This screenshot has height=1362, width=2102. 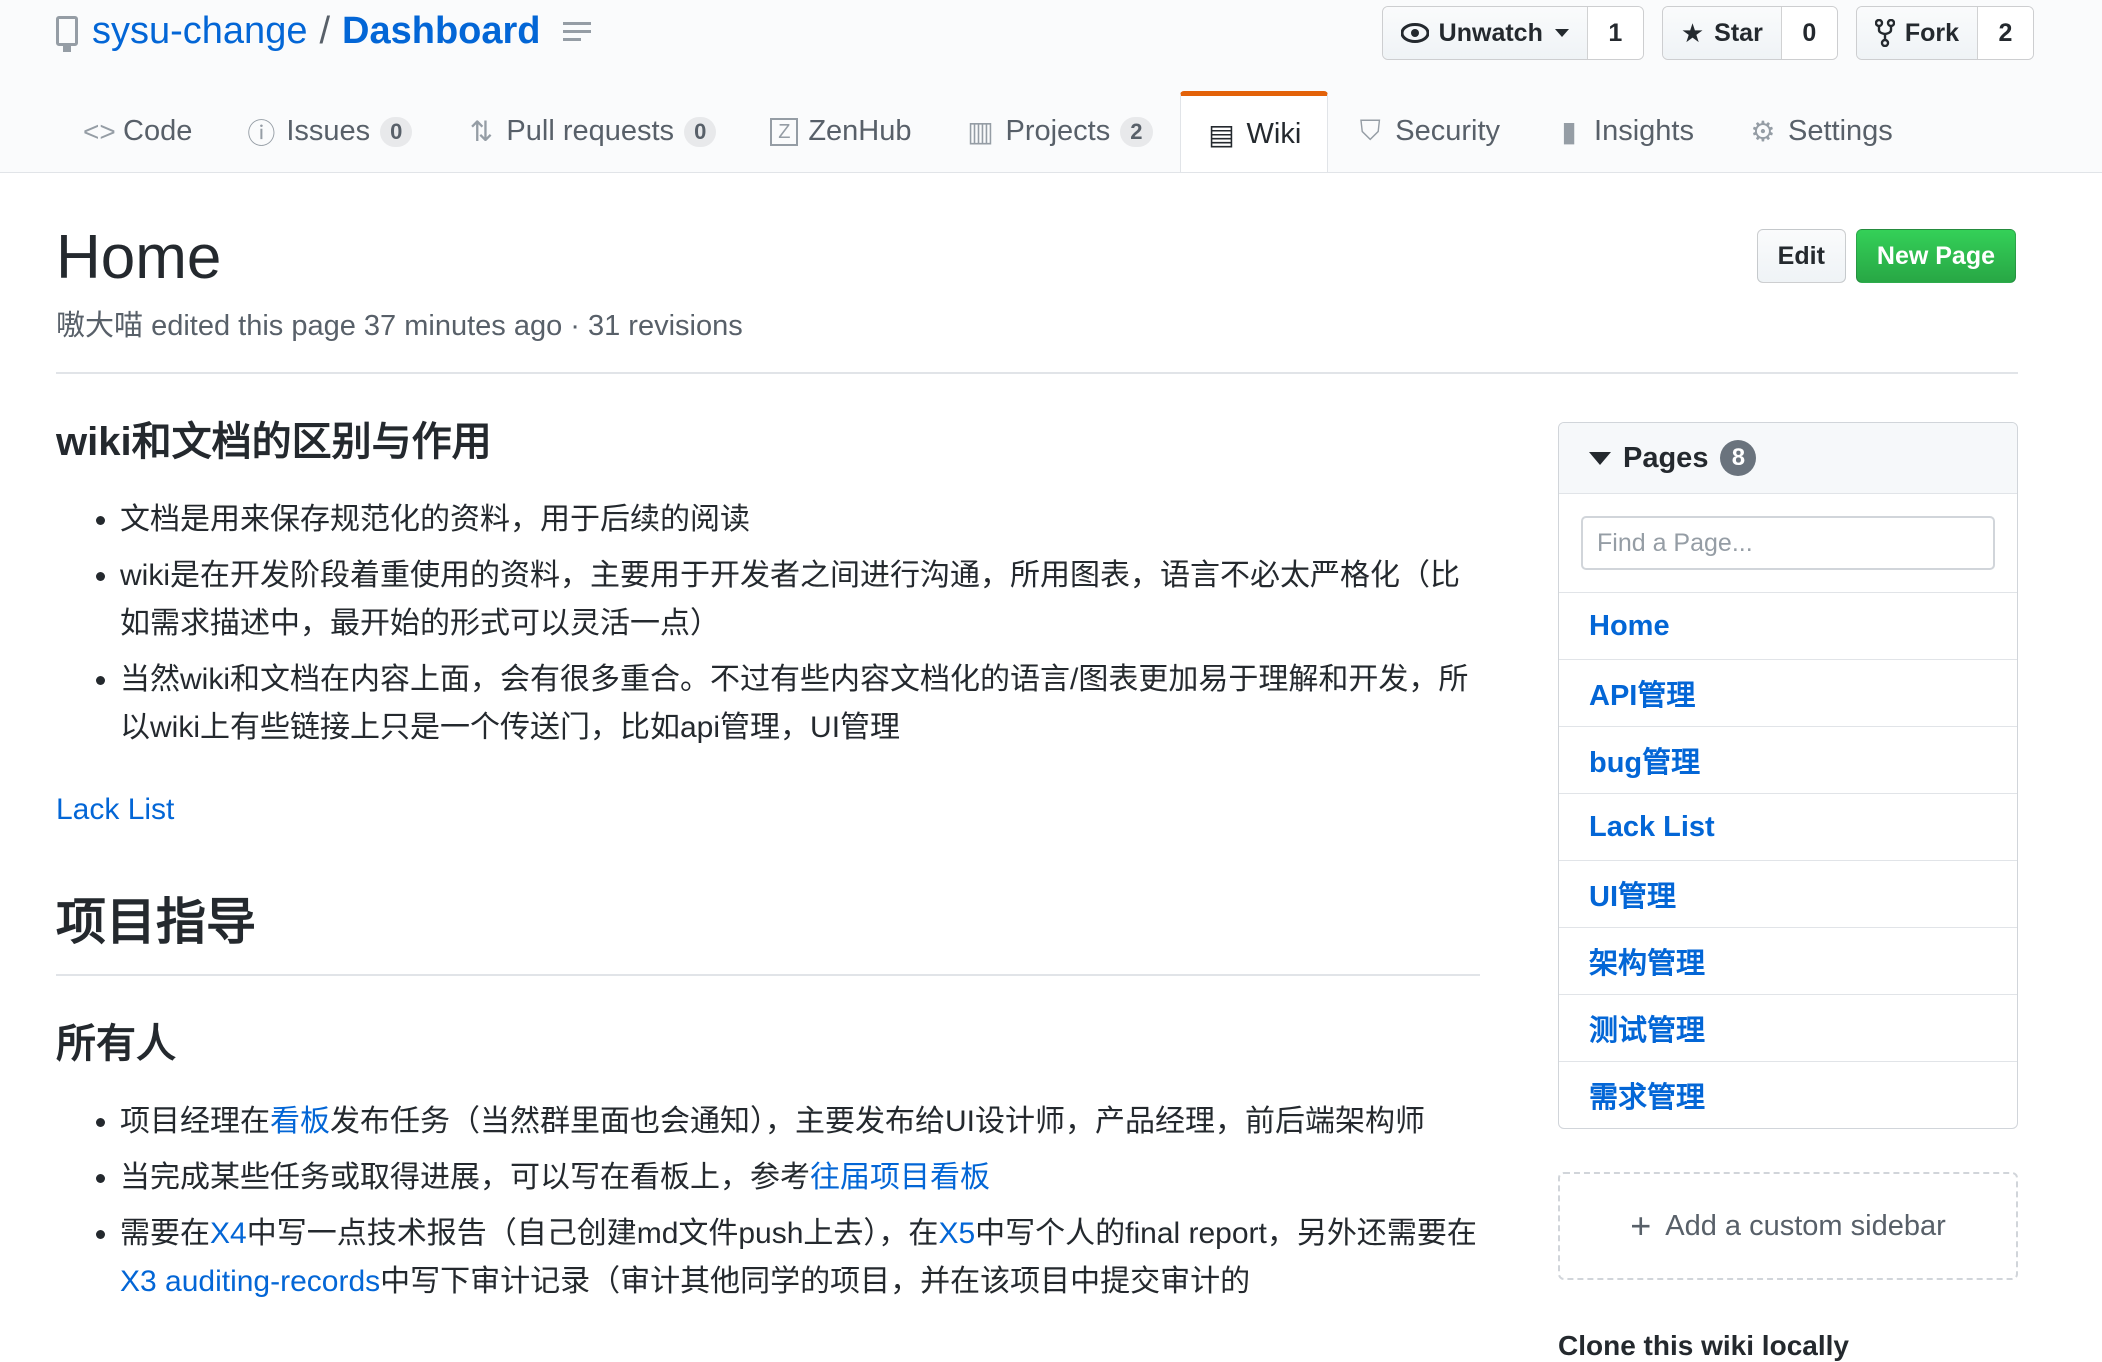 I want to click on plus-icon: +, so click(x=1641, y=1225).